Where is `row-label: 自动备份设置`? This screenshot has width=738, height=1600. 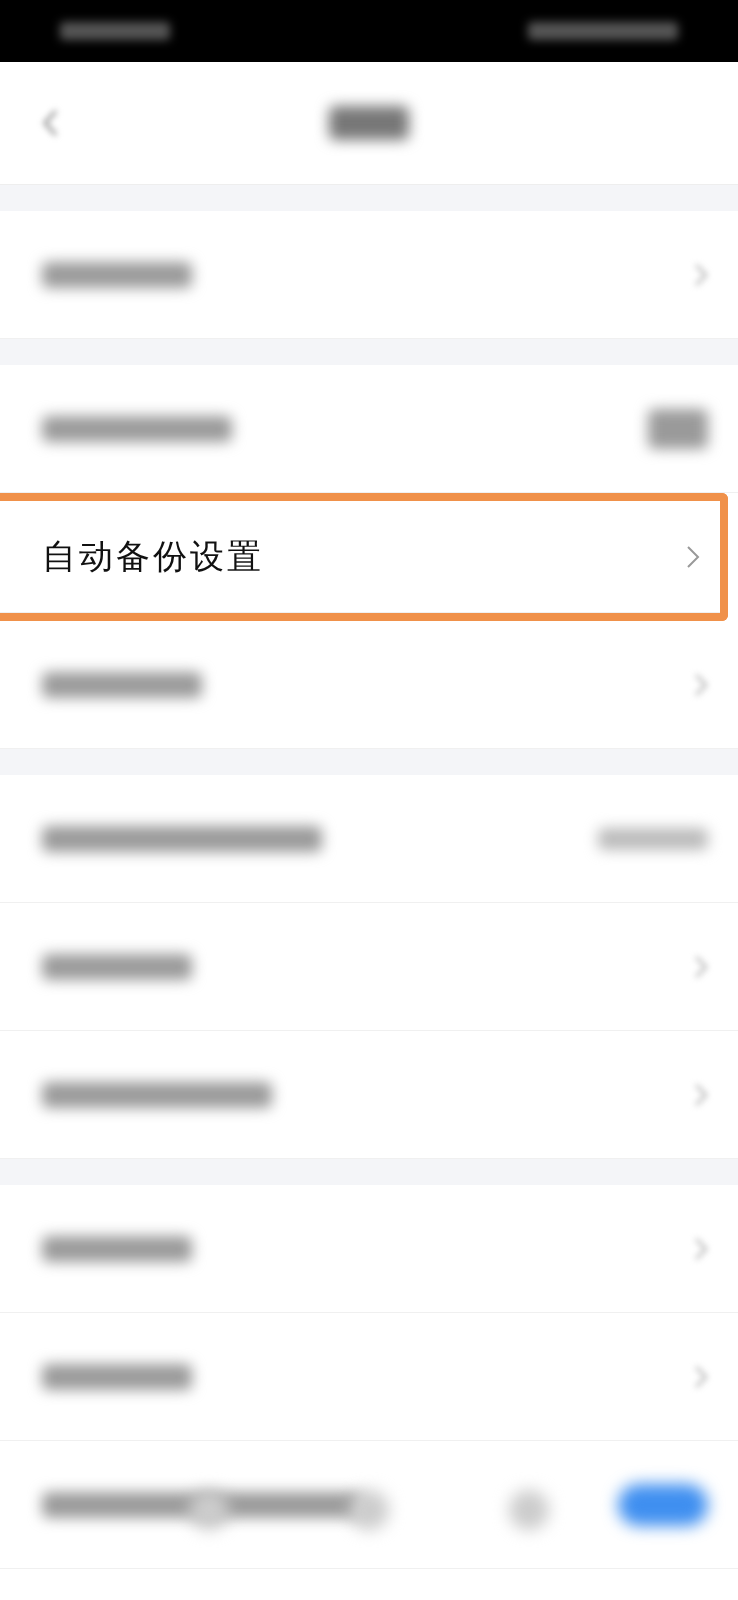 row-label: 自动备份设置 is located at coordinates (153, 557).